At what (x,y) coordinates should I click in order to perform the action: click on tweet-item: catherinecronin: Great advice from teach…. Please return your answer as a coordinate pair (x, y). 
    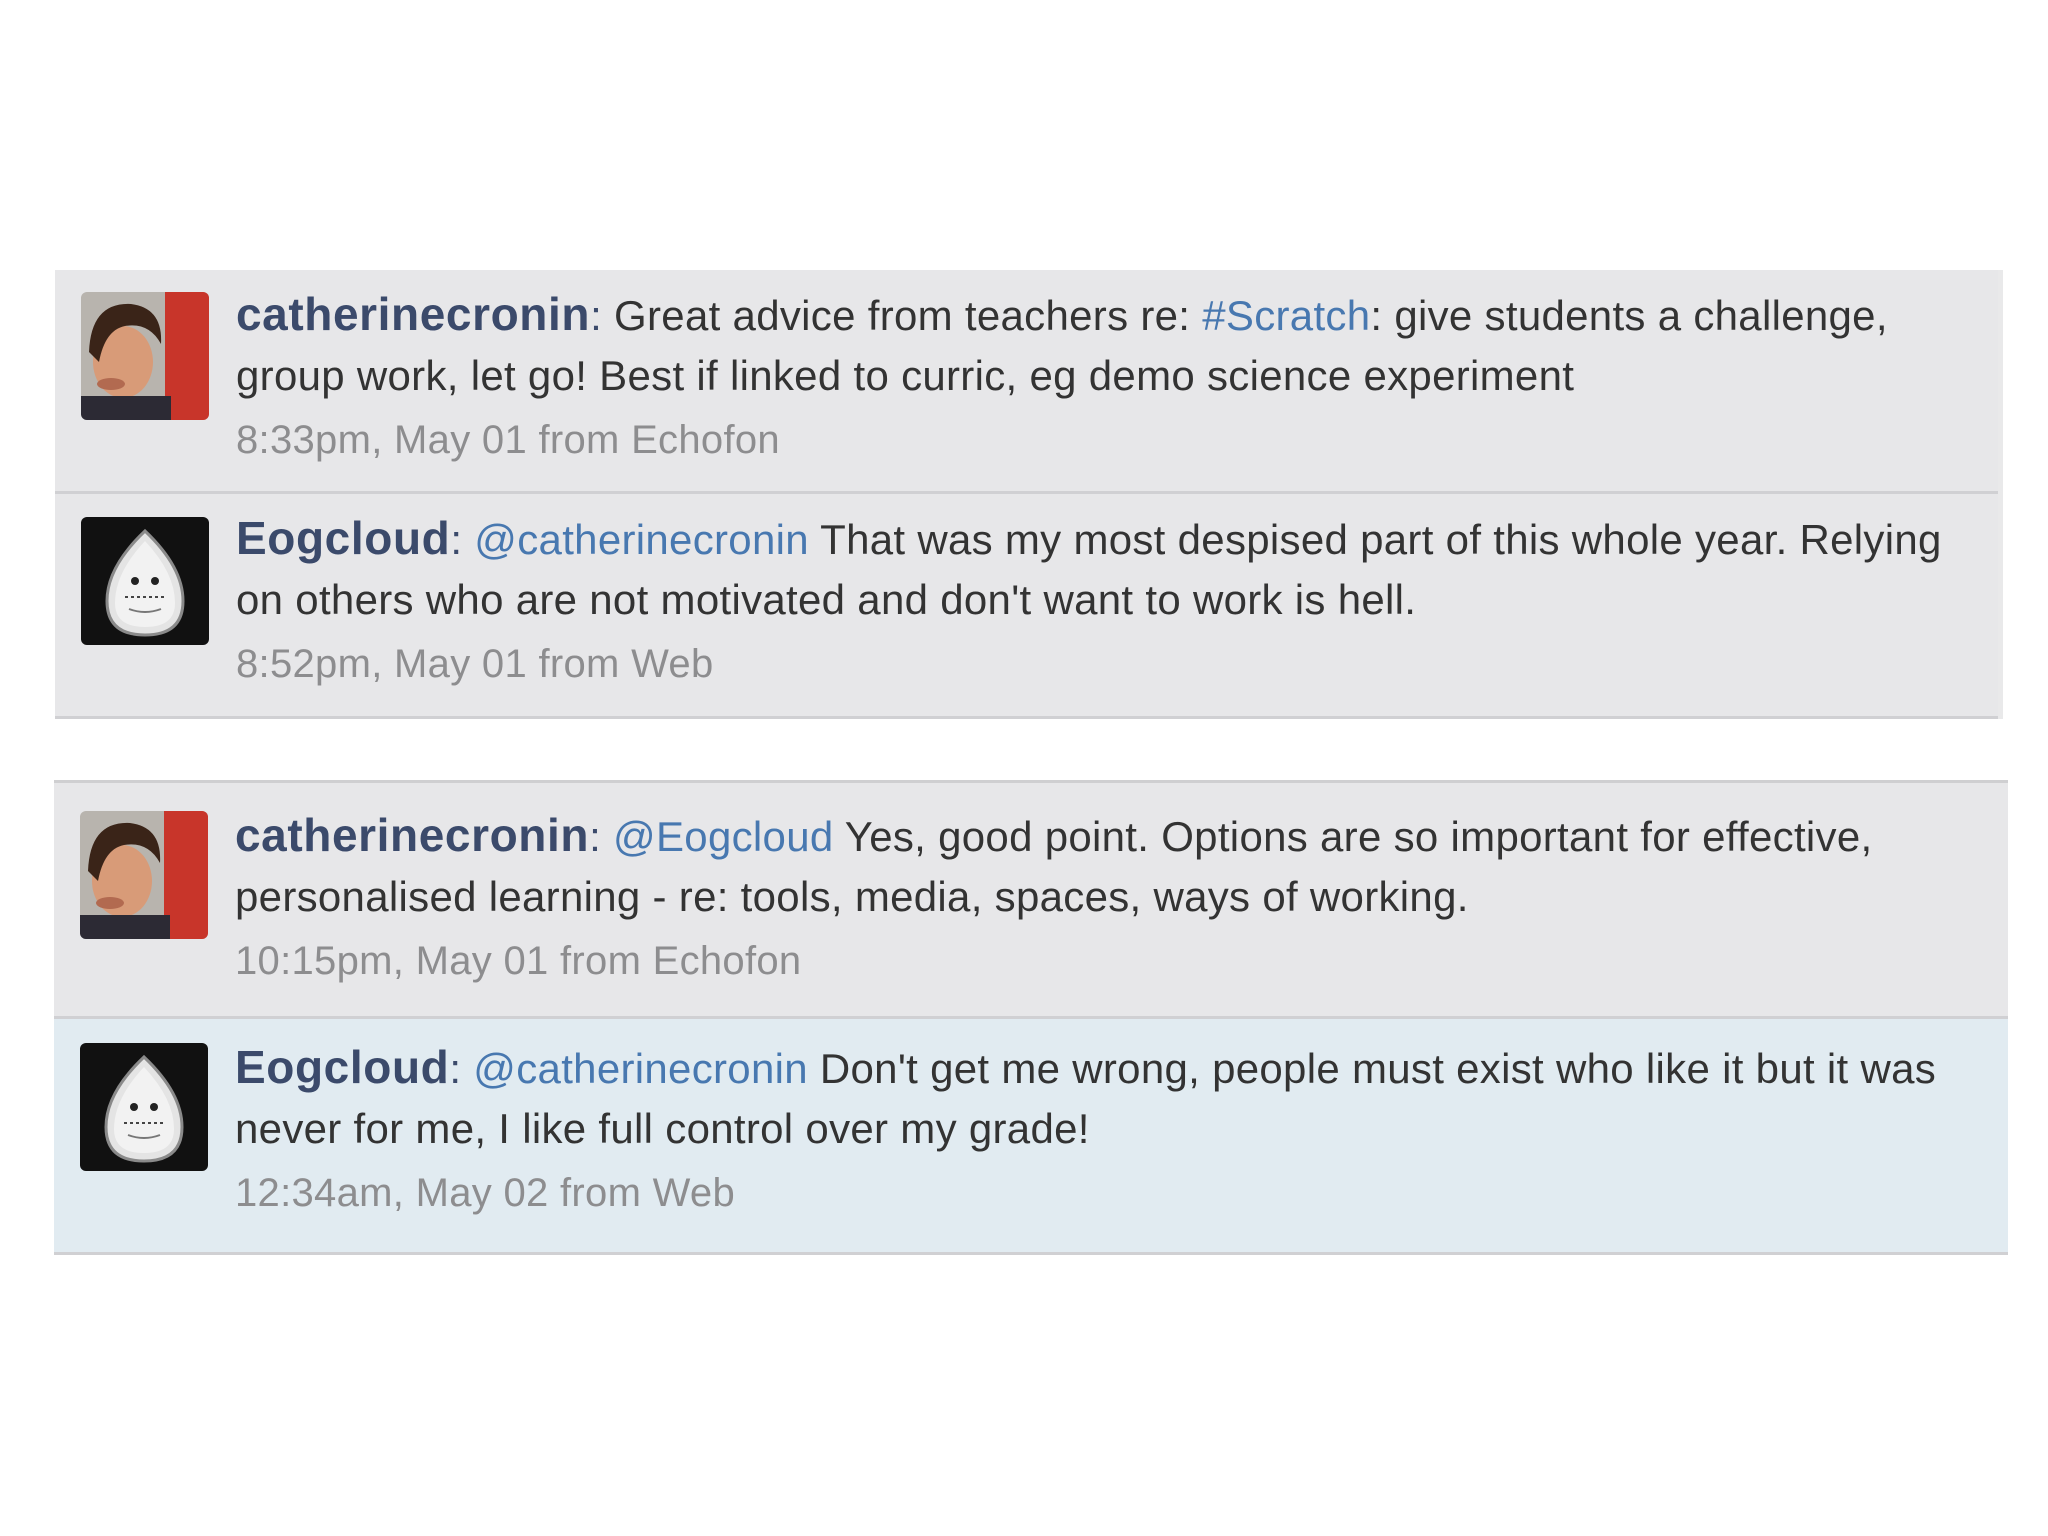
    Looking at the image, I should click on (1026, 382).